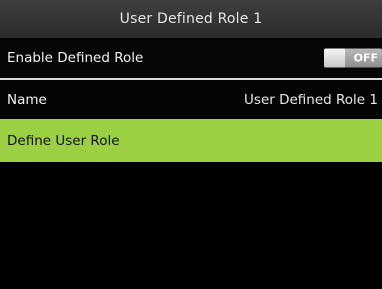  What do you see at coordinates (191, 140) in the screenshot?
I see `define-user-role-row: Define User Role` at bounding box center [191, 140].